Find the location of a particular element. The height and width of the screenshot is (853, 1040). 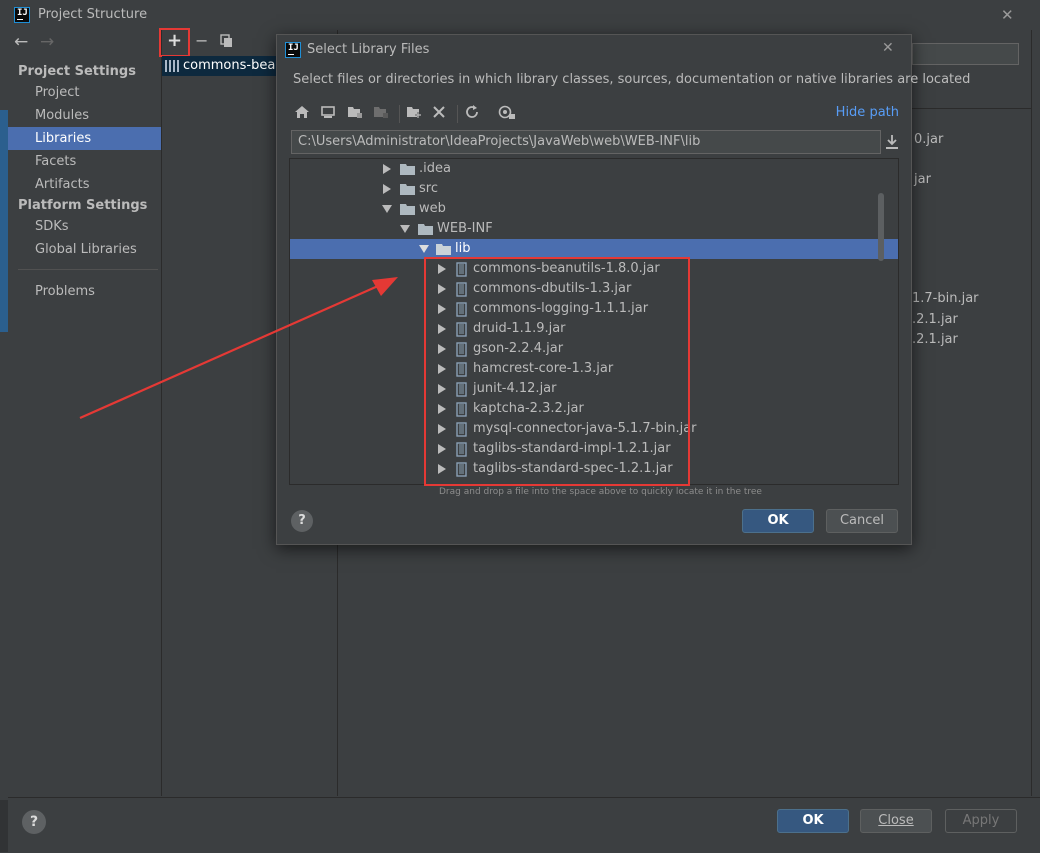

delete-icon is located at coordinates (441, 114).